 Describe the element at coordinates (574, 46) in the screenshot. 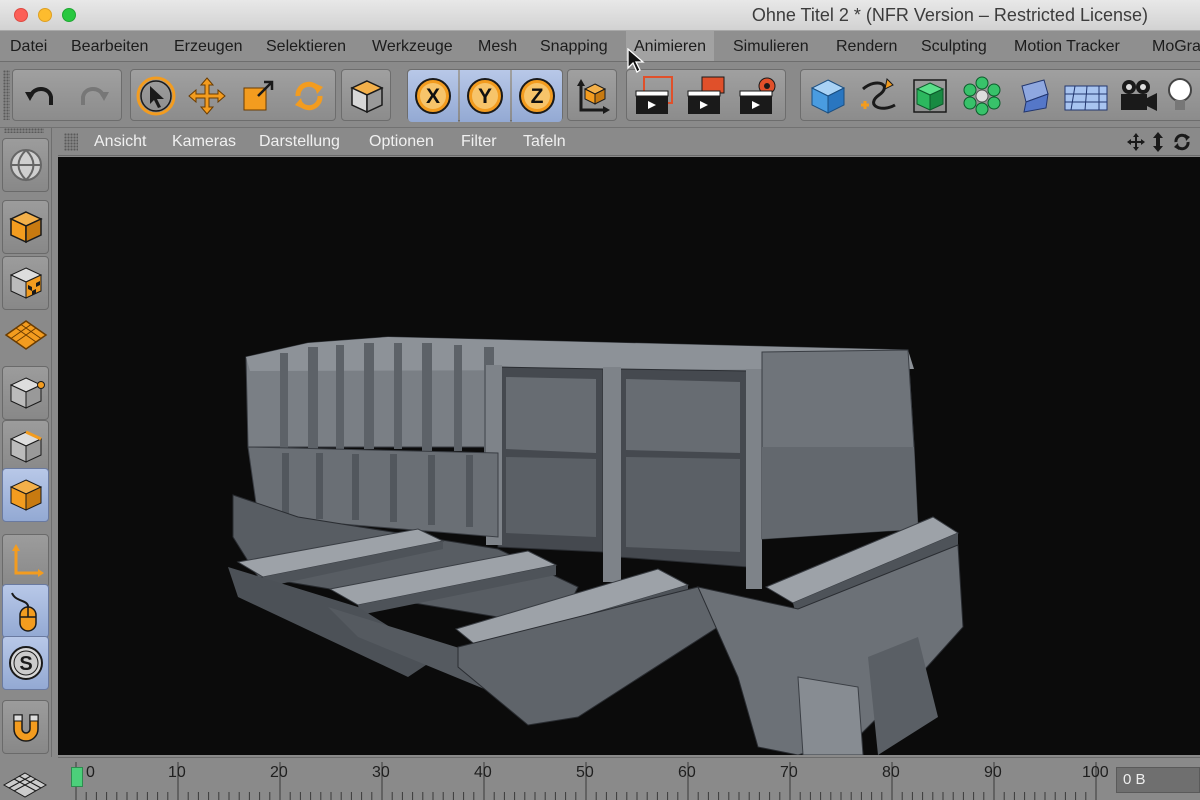

I see `menu-snapping: Snapping` at that location.